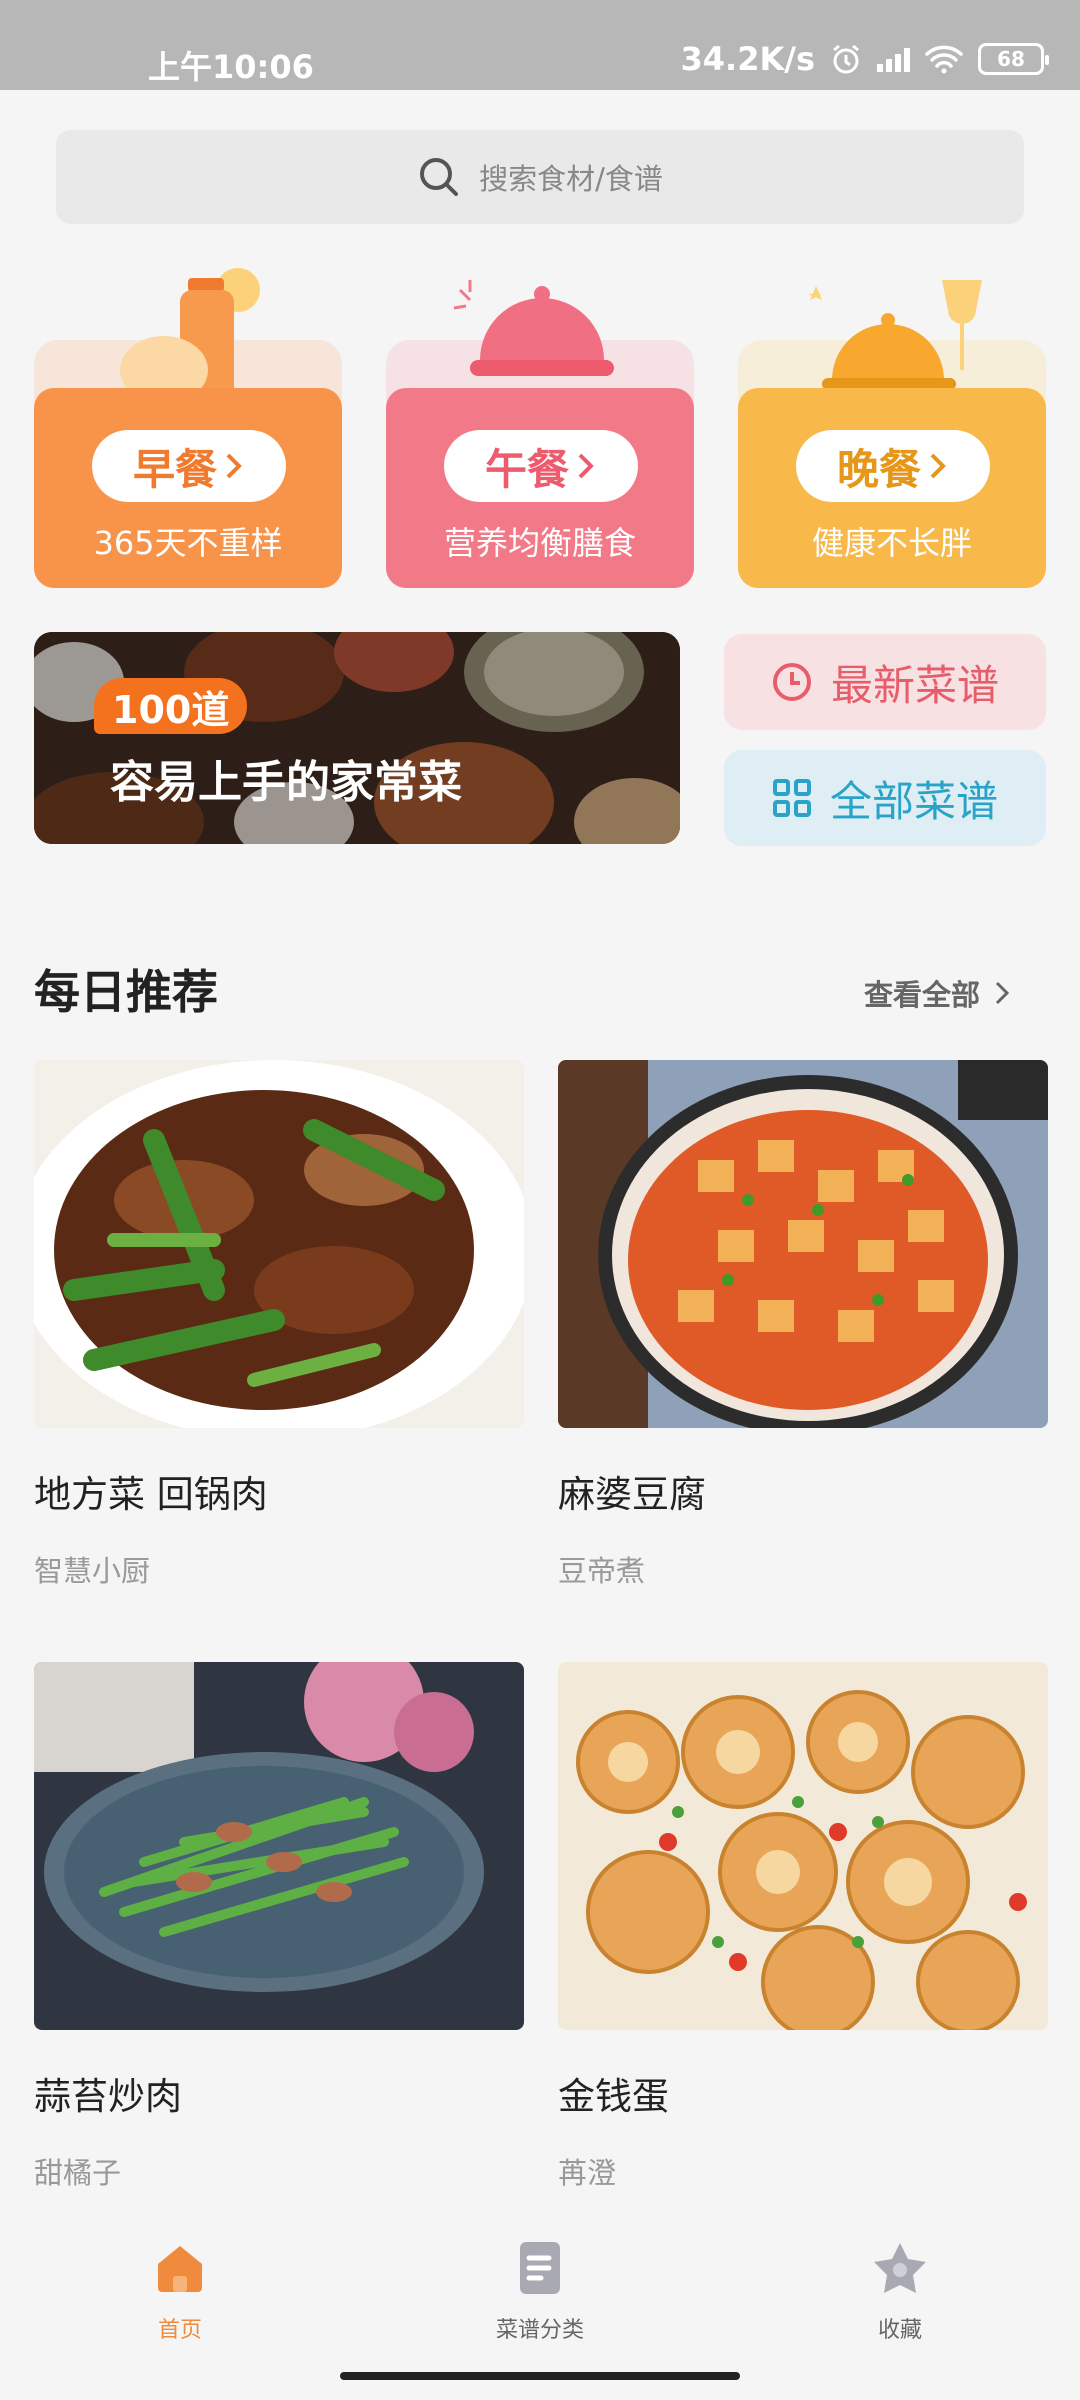  Describe the element at coordinates (893, 59) in the screenshot. I see `signal-icon` at that location.